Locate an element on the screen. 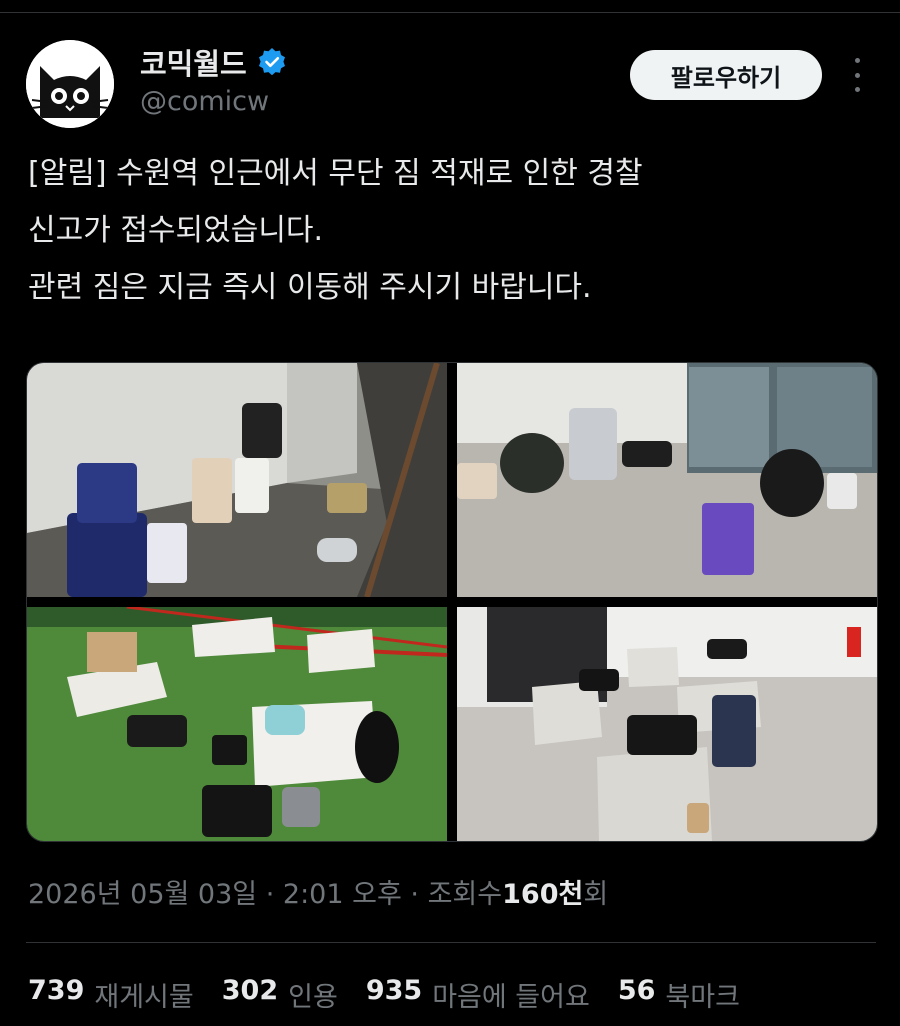 This screenshot has height=1026, width=900. tweet-text-line: 관련 짐은 지금 즉시 이동해 주시기 바랍니다. is located at coordinates (310, 287).